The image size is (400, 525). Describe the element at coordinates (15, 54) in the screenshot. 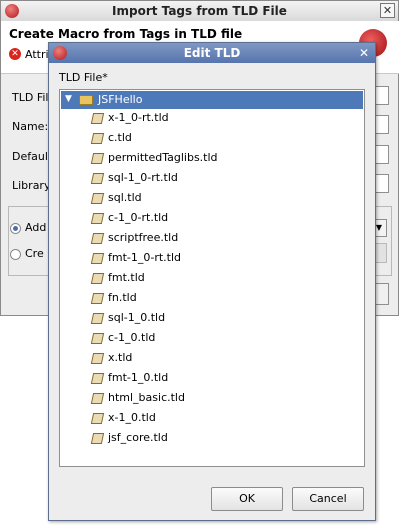

I see `error-icon: ✕` at that location.